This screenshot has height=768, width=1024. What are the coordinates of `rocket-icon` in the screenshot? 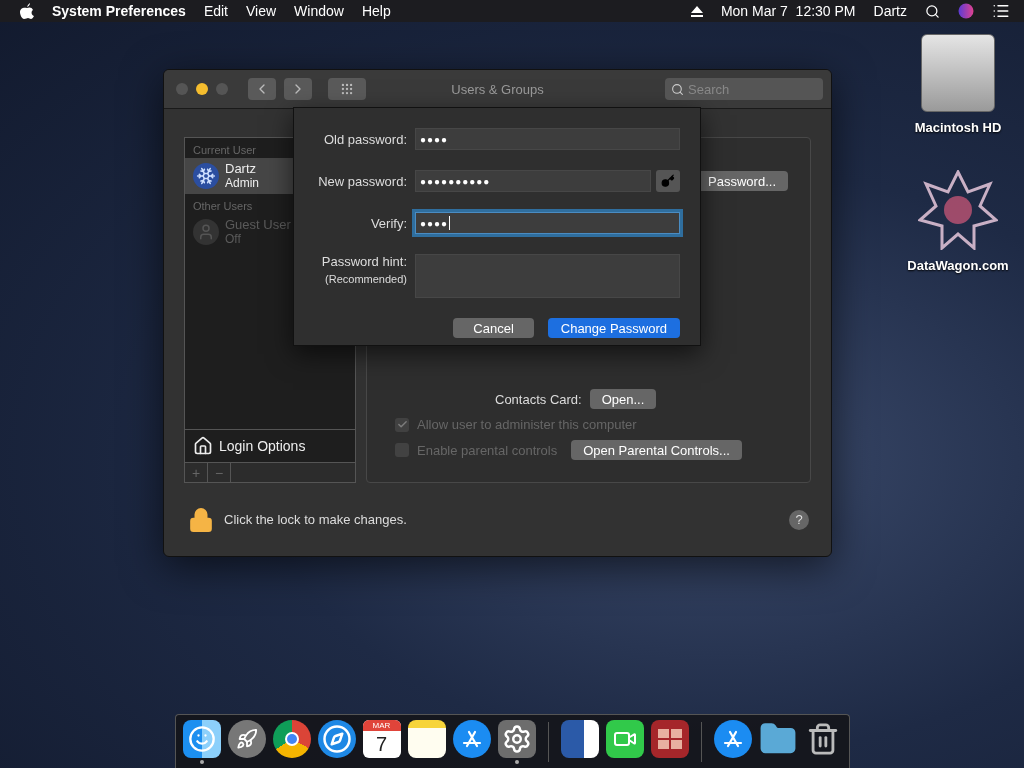 It's located at (246, 738).